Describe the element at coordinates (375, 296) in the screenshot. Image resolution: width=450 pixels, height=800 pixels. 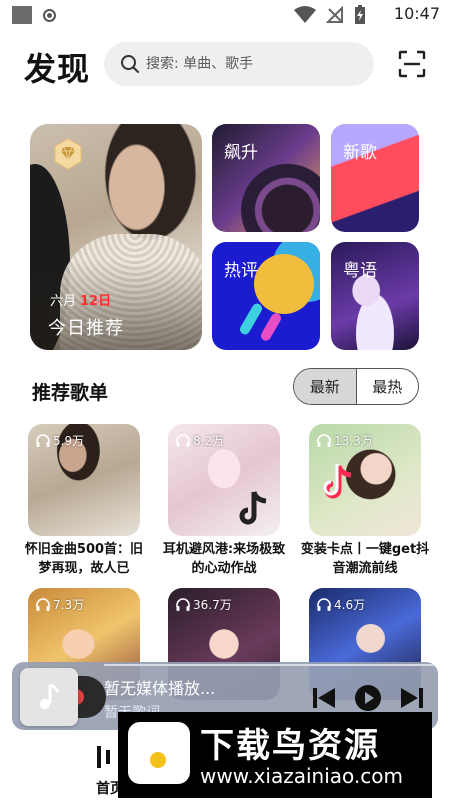
I see `tile-cantonese: 粤语` at that location.